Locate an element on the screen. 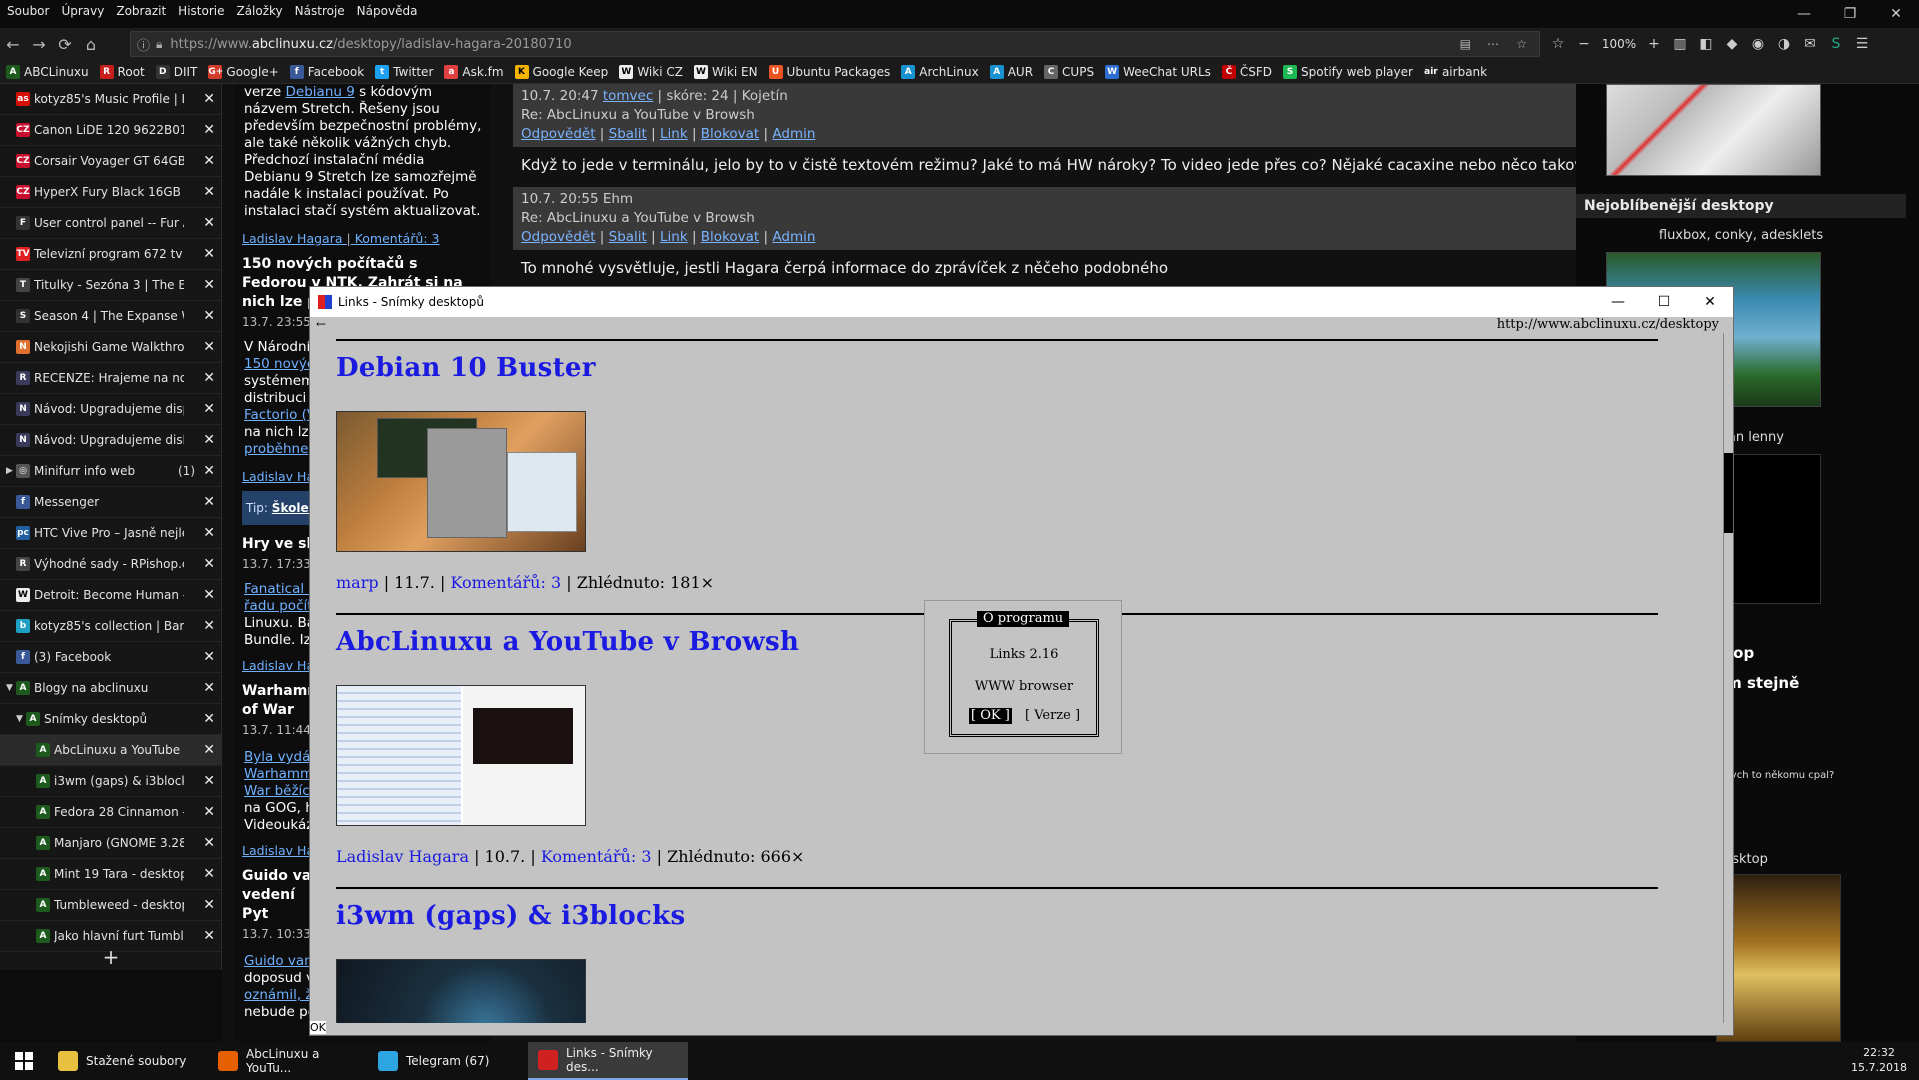  sidebar-tab: A Tumbleweed - desktop ✕ is located at coordinates (110, 905).